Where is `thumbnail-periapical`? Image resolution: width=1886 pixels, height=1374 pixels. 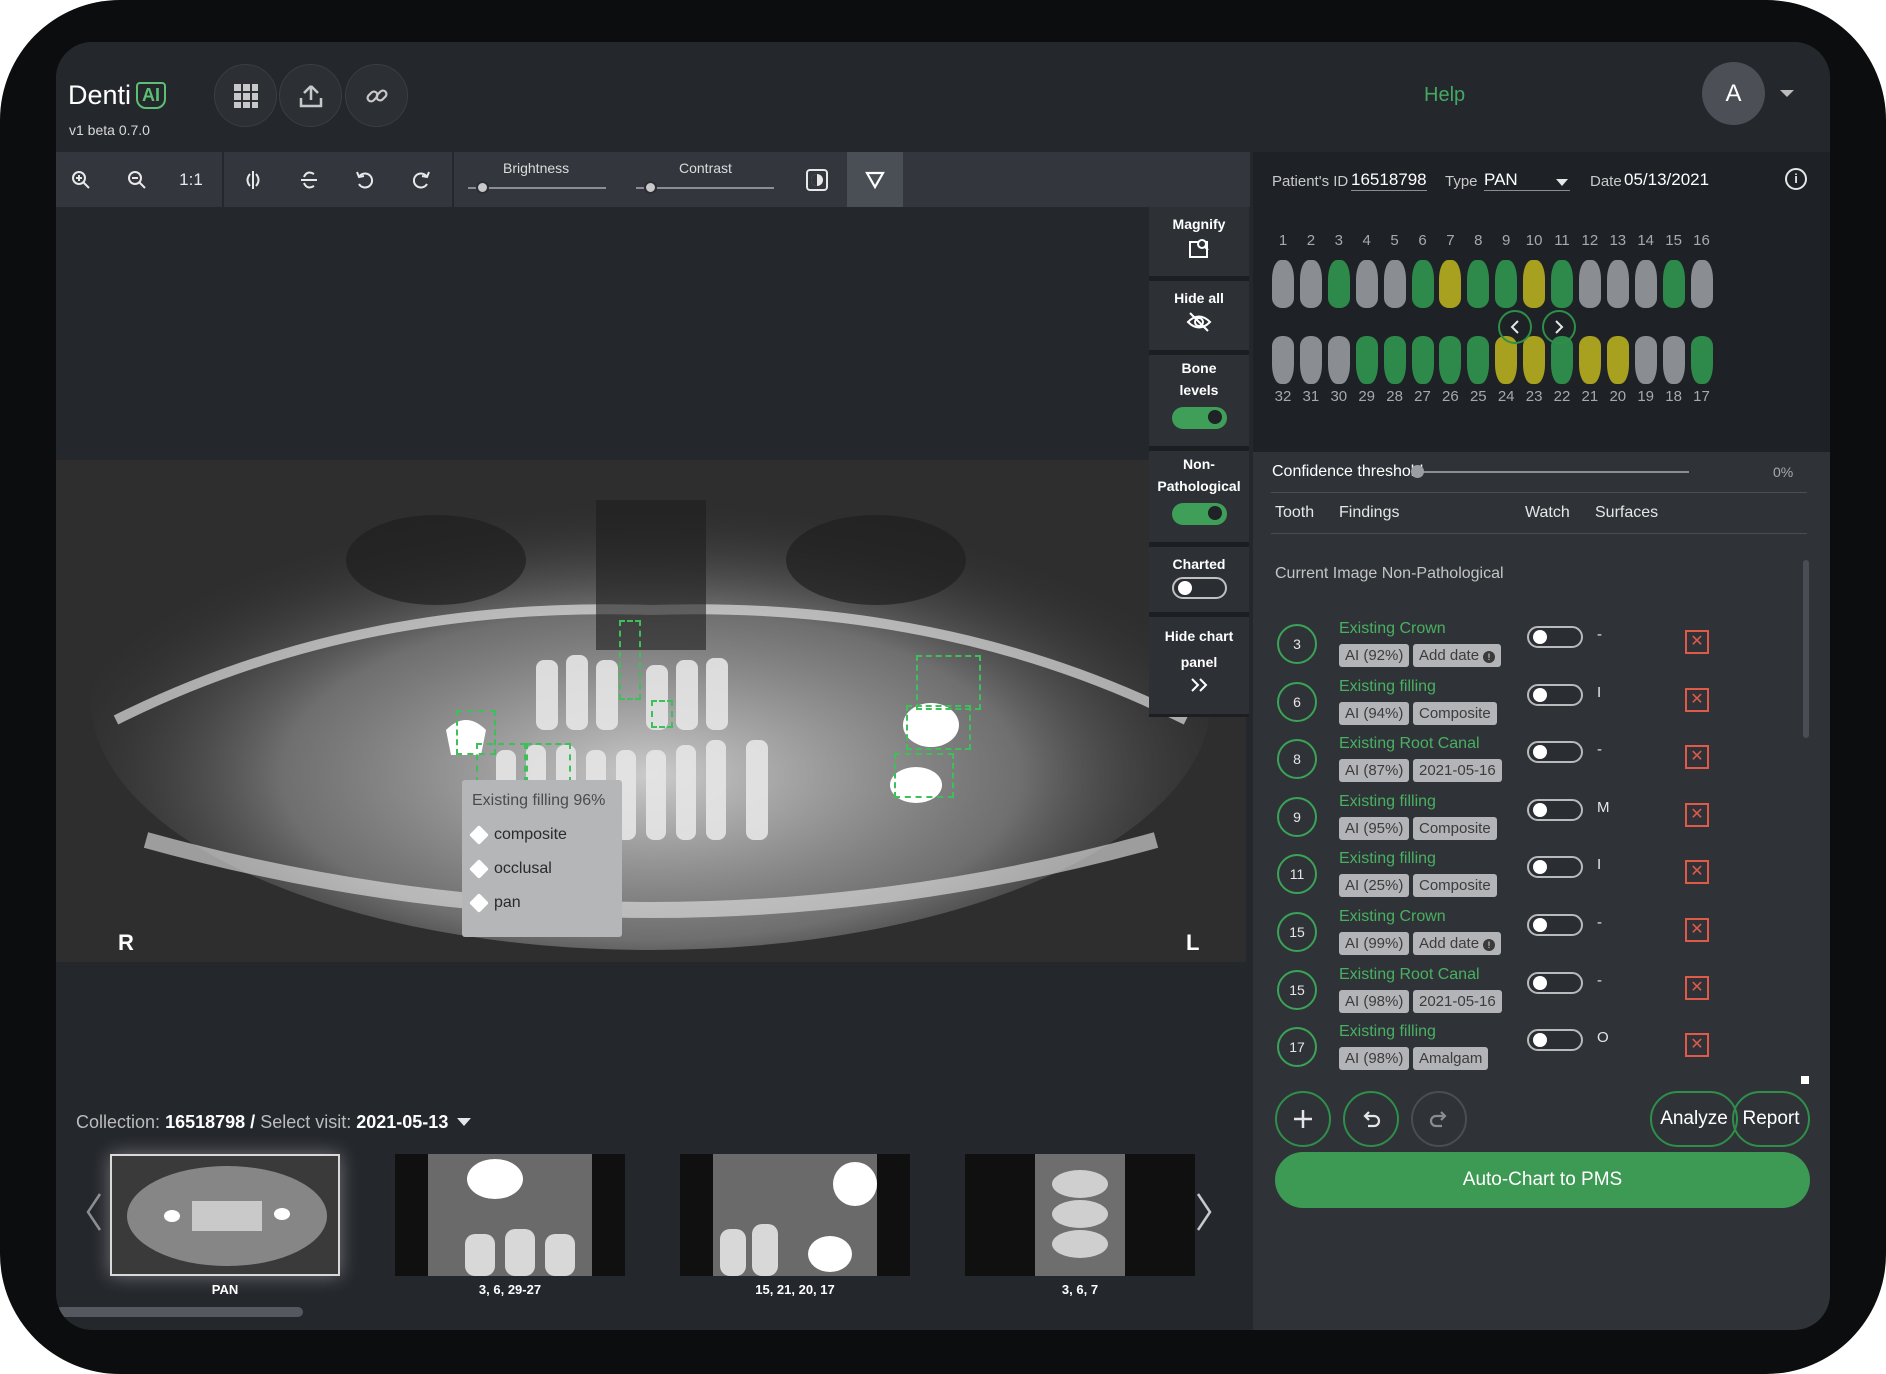
thumbnail-periapical is located at coordinates (1080, 1215).